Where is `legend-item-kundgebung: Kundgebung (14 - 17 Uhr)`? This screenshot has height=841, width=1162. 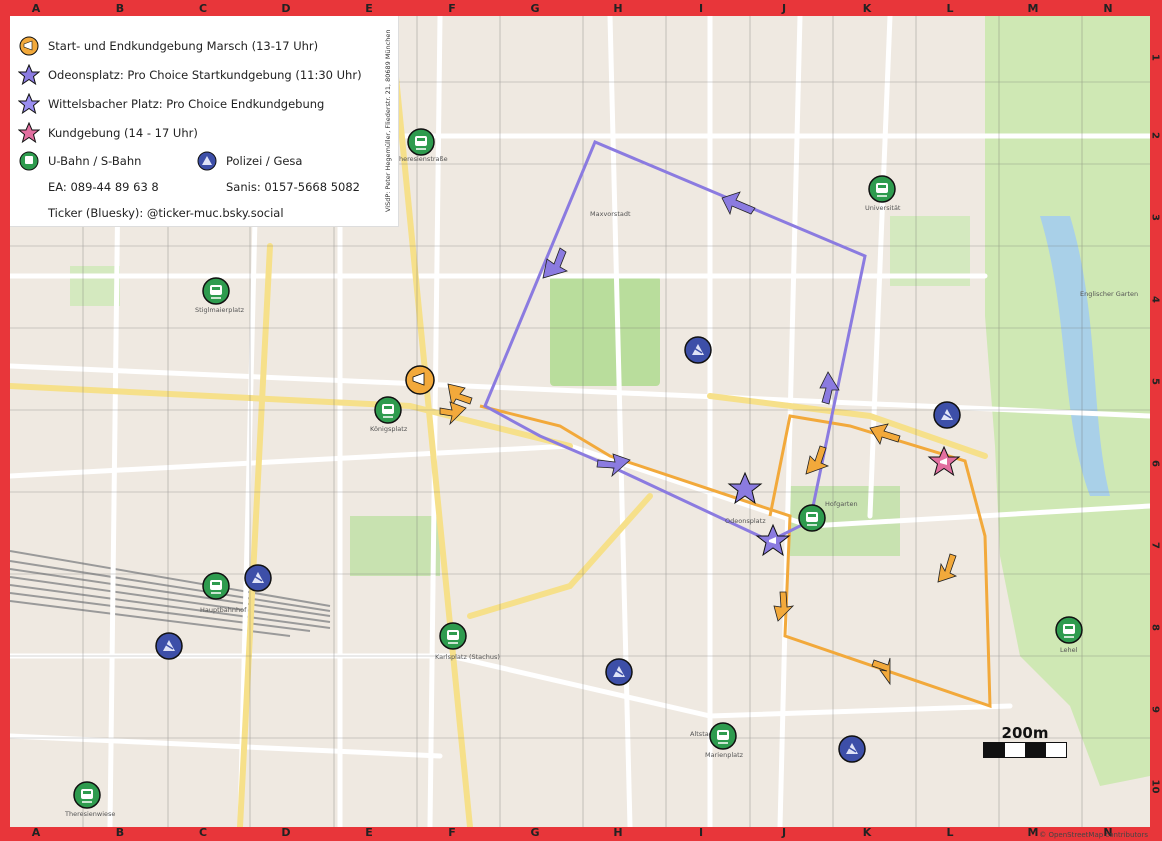
legend-item-kundgebung: Kundgebung (14 - 17 Uhr) is located at coordinates (108, 133).